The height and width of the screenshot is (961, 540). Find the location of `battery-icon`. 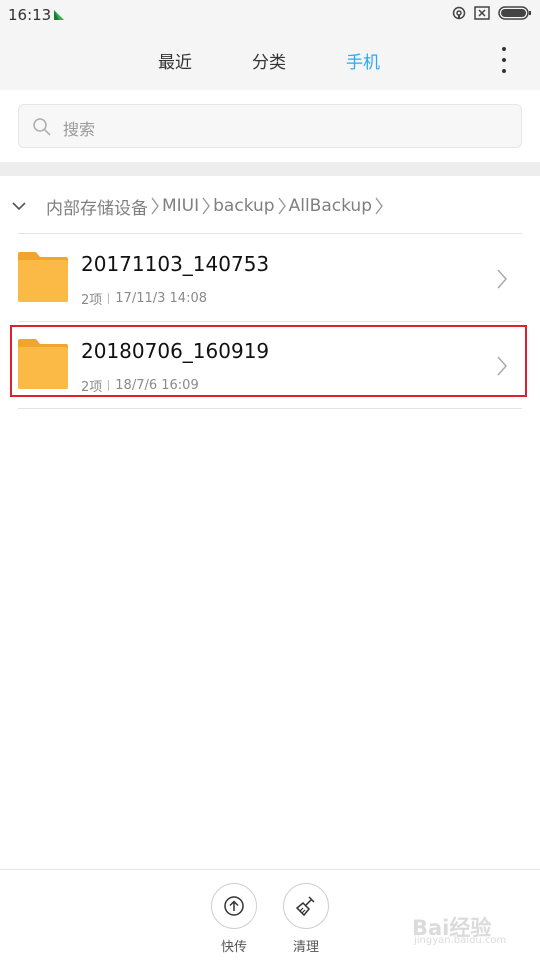

battery-icon is located at coordinates (514, 13).